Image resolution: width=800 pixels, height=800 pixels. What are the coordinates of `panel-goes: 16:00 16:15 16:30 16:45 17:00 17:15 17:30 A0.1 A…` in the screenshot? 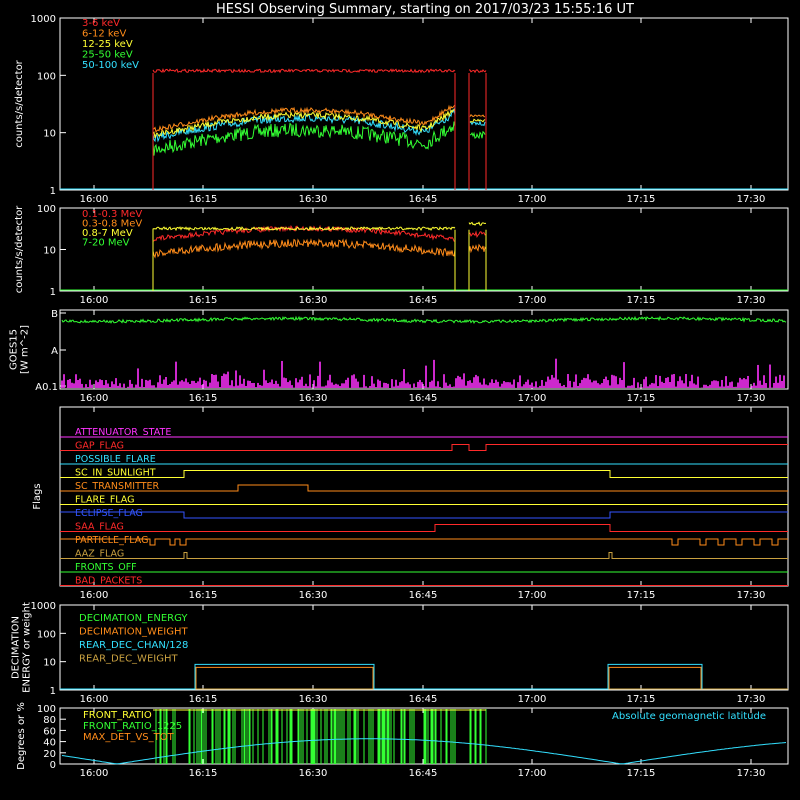 It's located at (399, 356).